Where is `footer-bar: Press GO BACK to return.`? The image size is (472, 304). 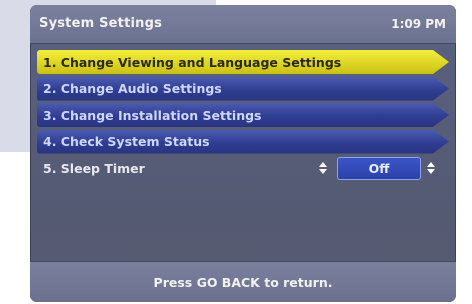 footer-bar: Press GO BACK to return. is located at coordinates (243, 281).